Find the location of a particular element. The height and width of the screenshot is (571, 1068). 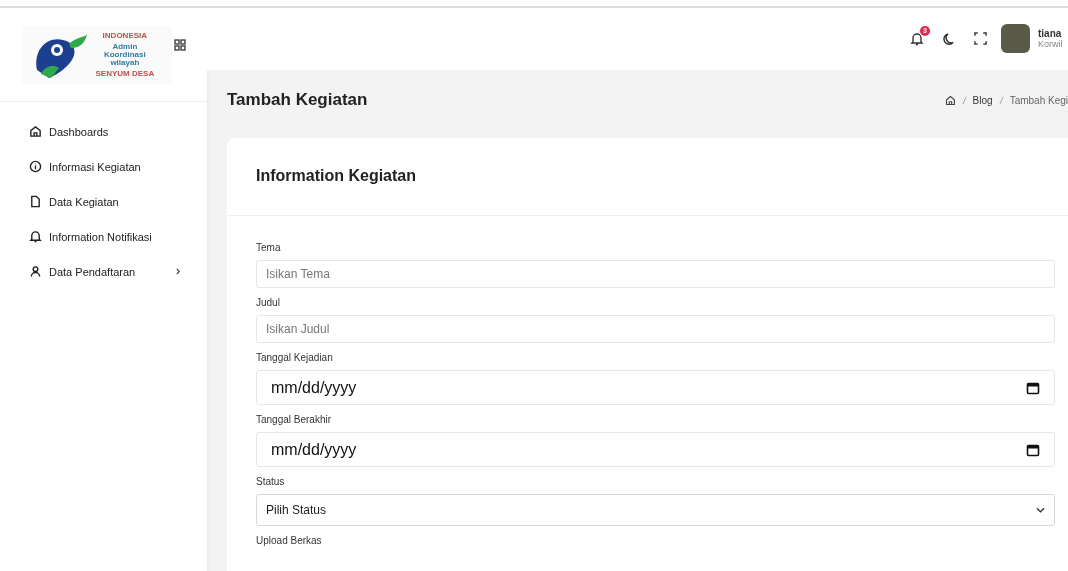

fullscreen-icon is located at coordinates (980, 38).